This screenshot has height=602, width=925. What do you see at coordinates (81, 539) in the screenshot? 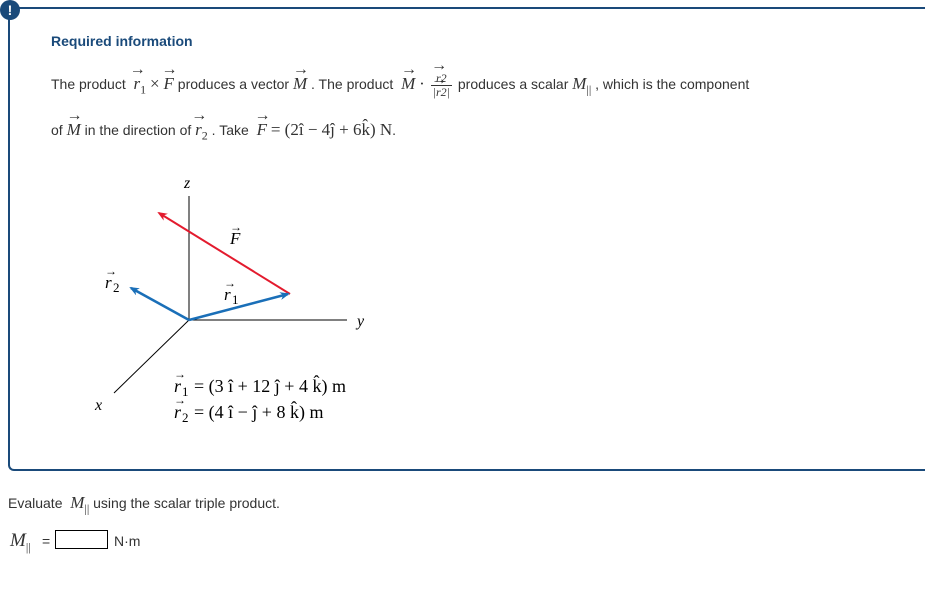
I see `answer-input` at bounding box center [81, 539].